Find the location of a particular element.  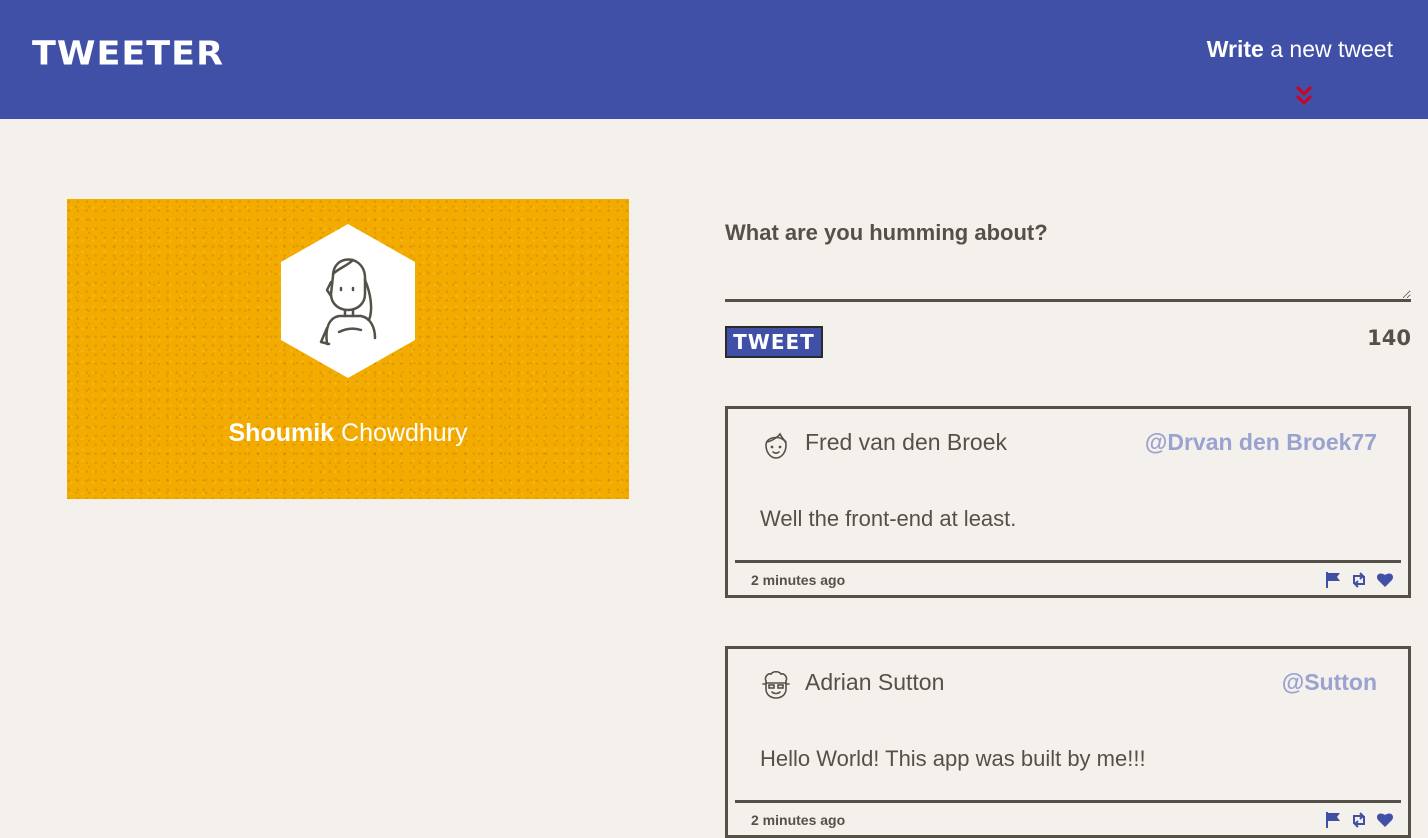

tweet-author-handle: @Sutton is located at coordinates (1329, 682).